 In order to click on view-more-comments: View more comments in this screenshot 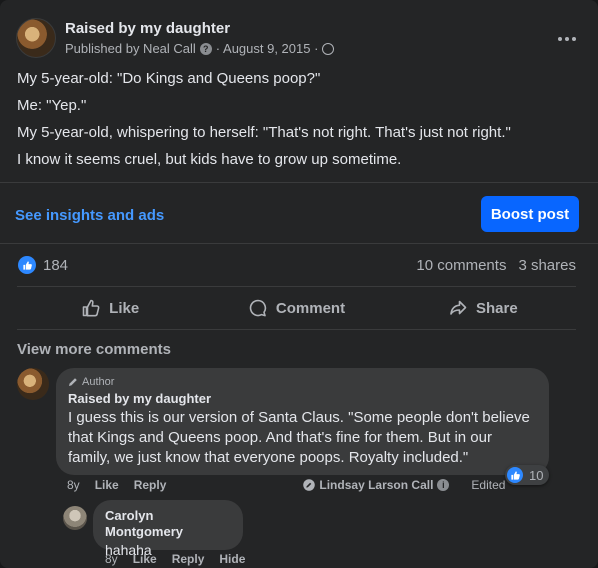, I will do `click(94, 349)`.